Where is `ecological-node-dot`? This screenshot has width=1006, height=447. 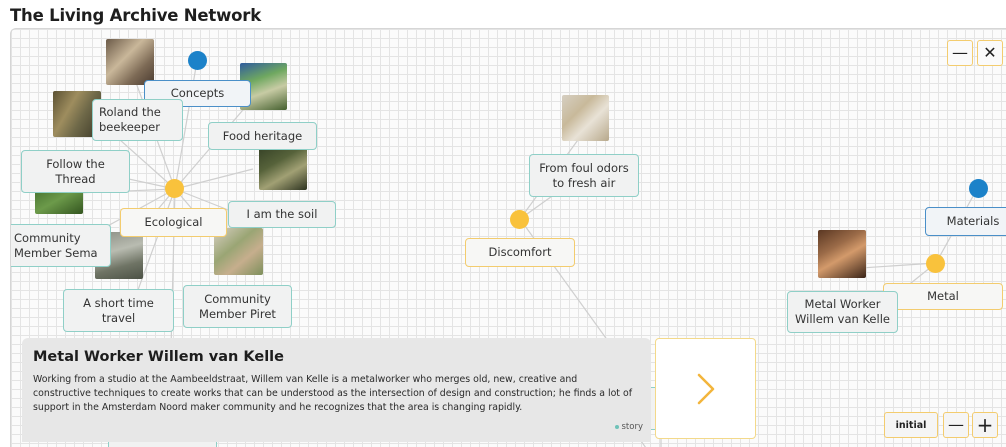 ecological-node-dot is located at coordinates (174, 188).